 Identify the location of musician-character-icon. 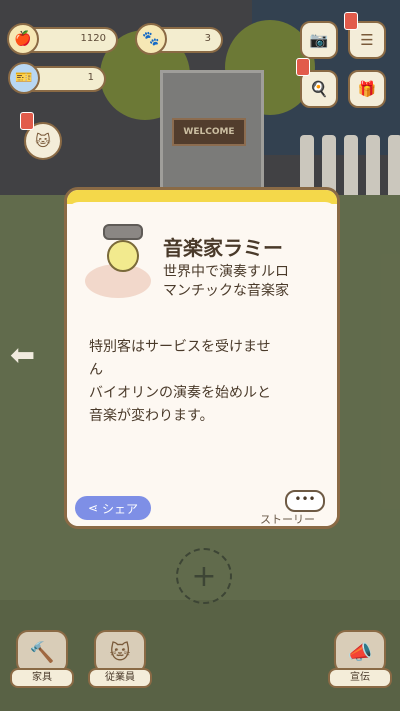
(123, 256).